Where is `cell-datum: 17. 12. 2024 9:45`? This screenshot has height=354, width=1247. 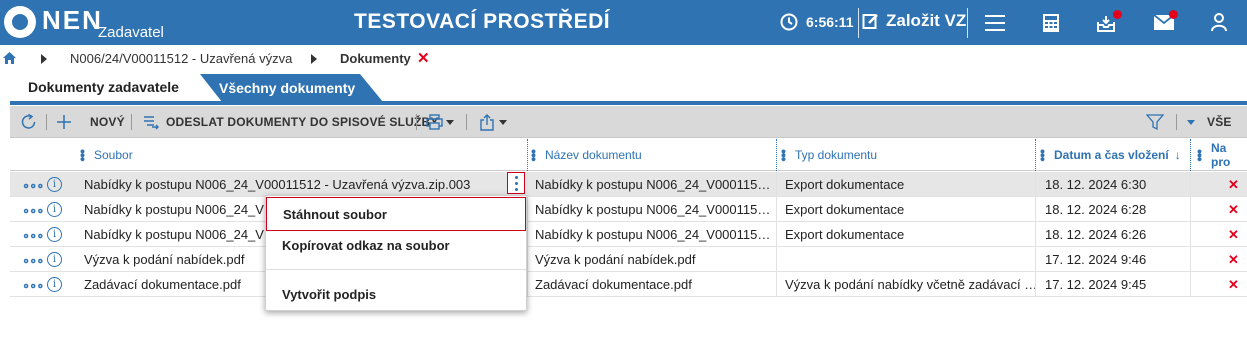 cell-datum: 17. 12. 2024 9:45 is located at coordinates (1096, 284).